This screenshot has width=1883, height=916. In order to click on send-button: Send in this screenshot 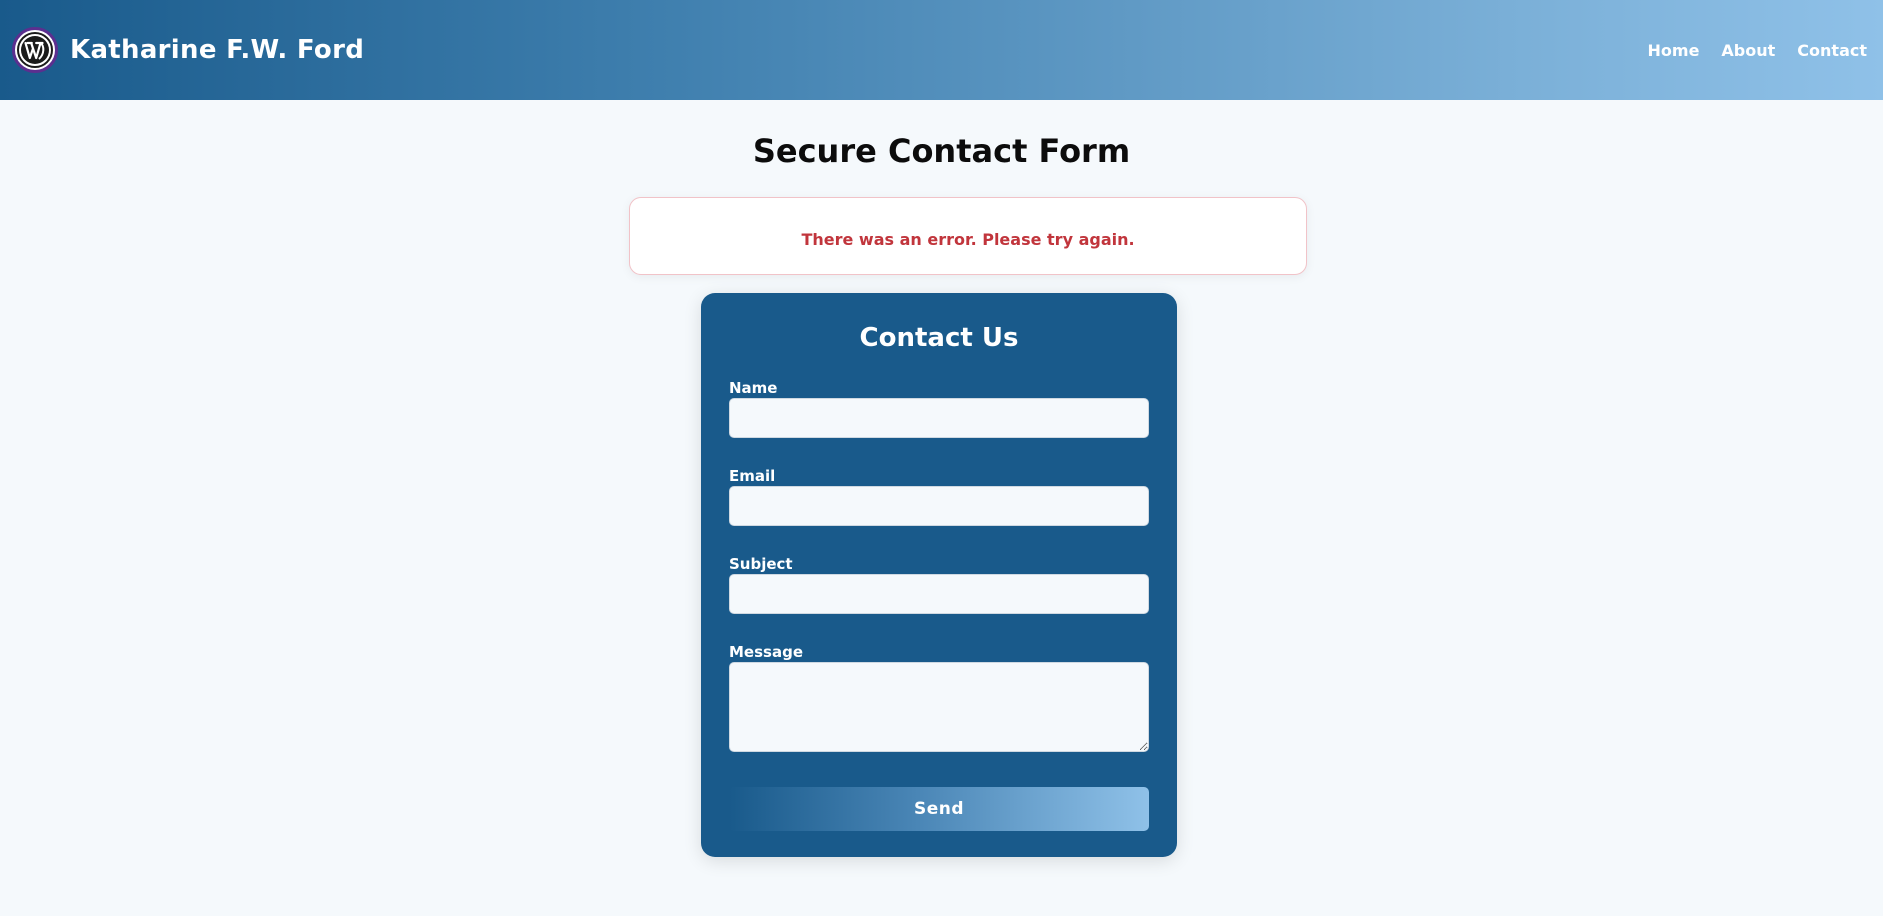, I will do `click(939, 809)`.